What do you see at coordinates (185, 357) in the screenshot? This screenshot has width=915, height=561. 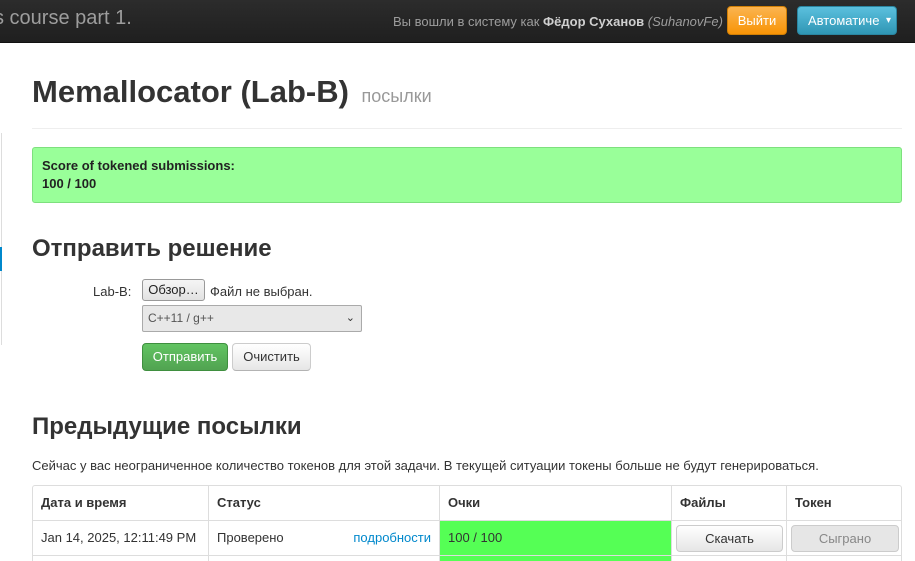 I see `send-button: Отправить` at bounding box center [185, 357].